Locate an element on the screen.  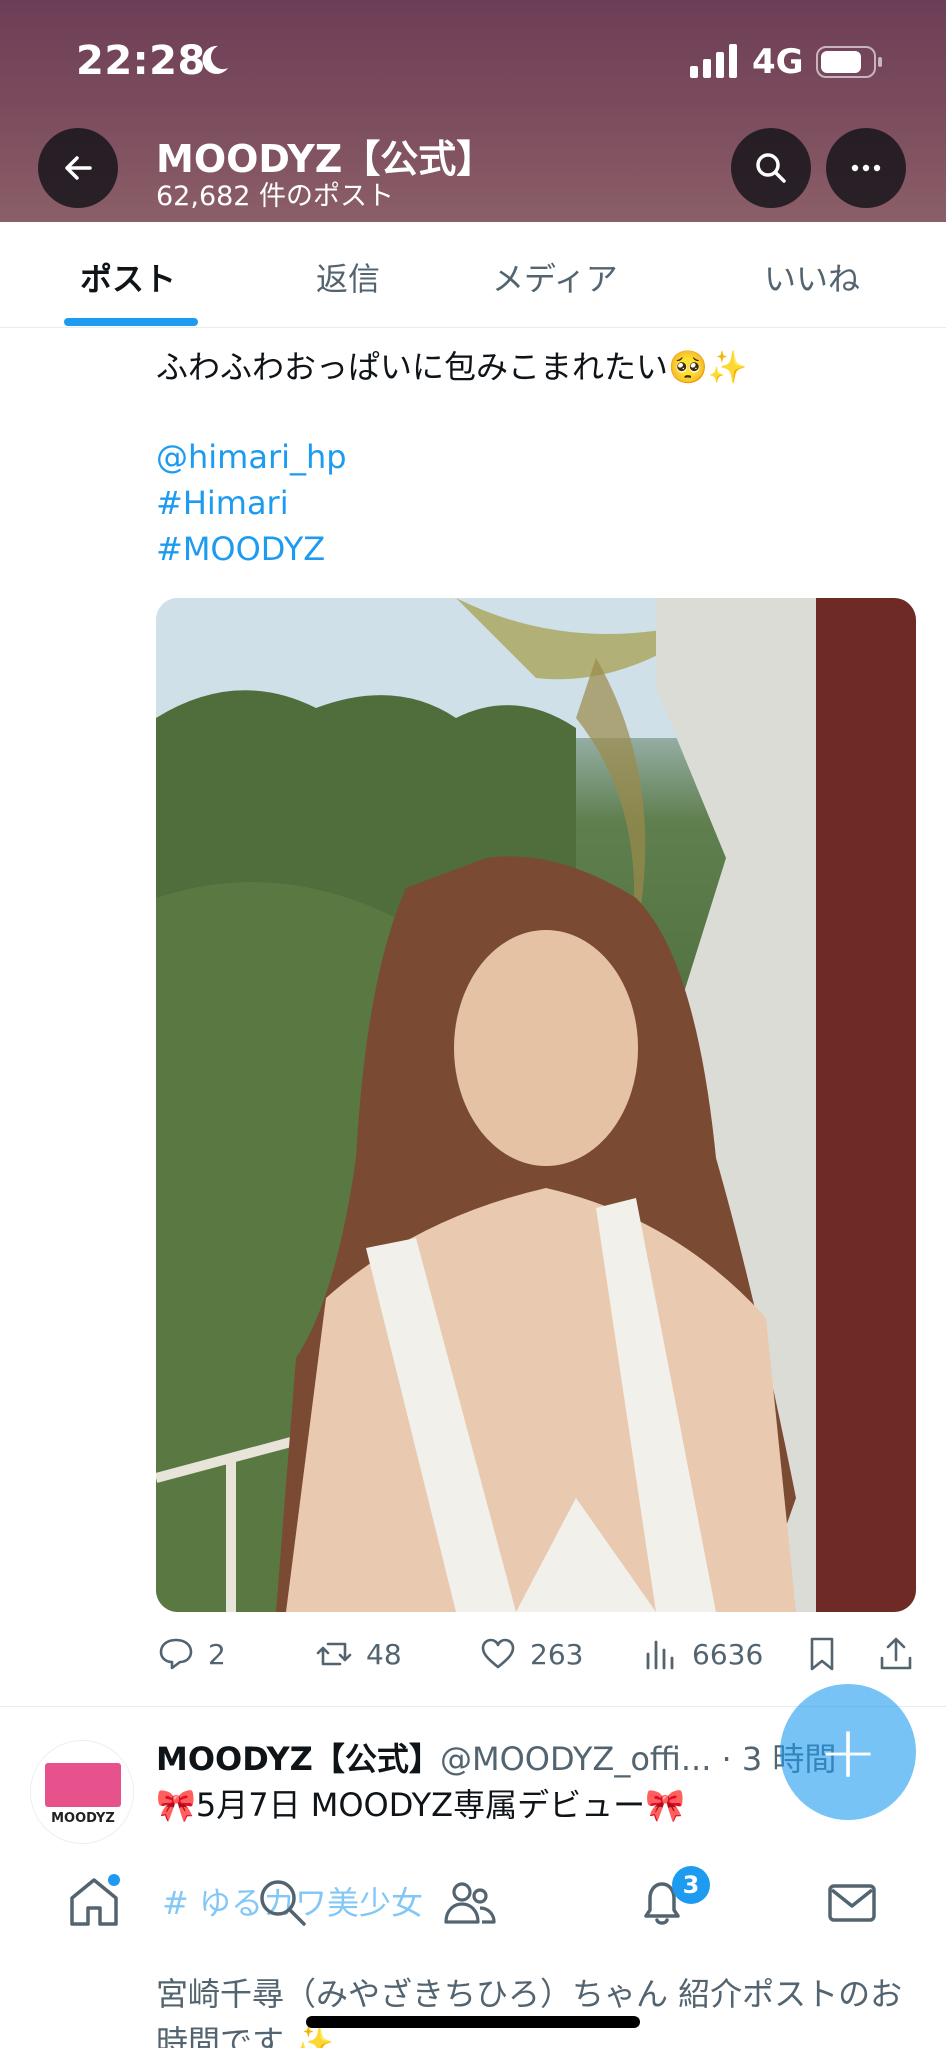
share-icon is located at coordinates (896, 1653).